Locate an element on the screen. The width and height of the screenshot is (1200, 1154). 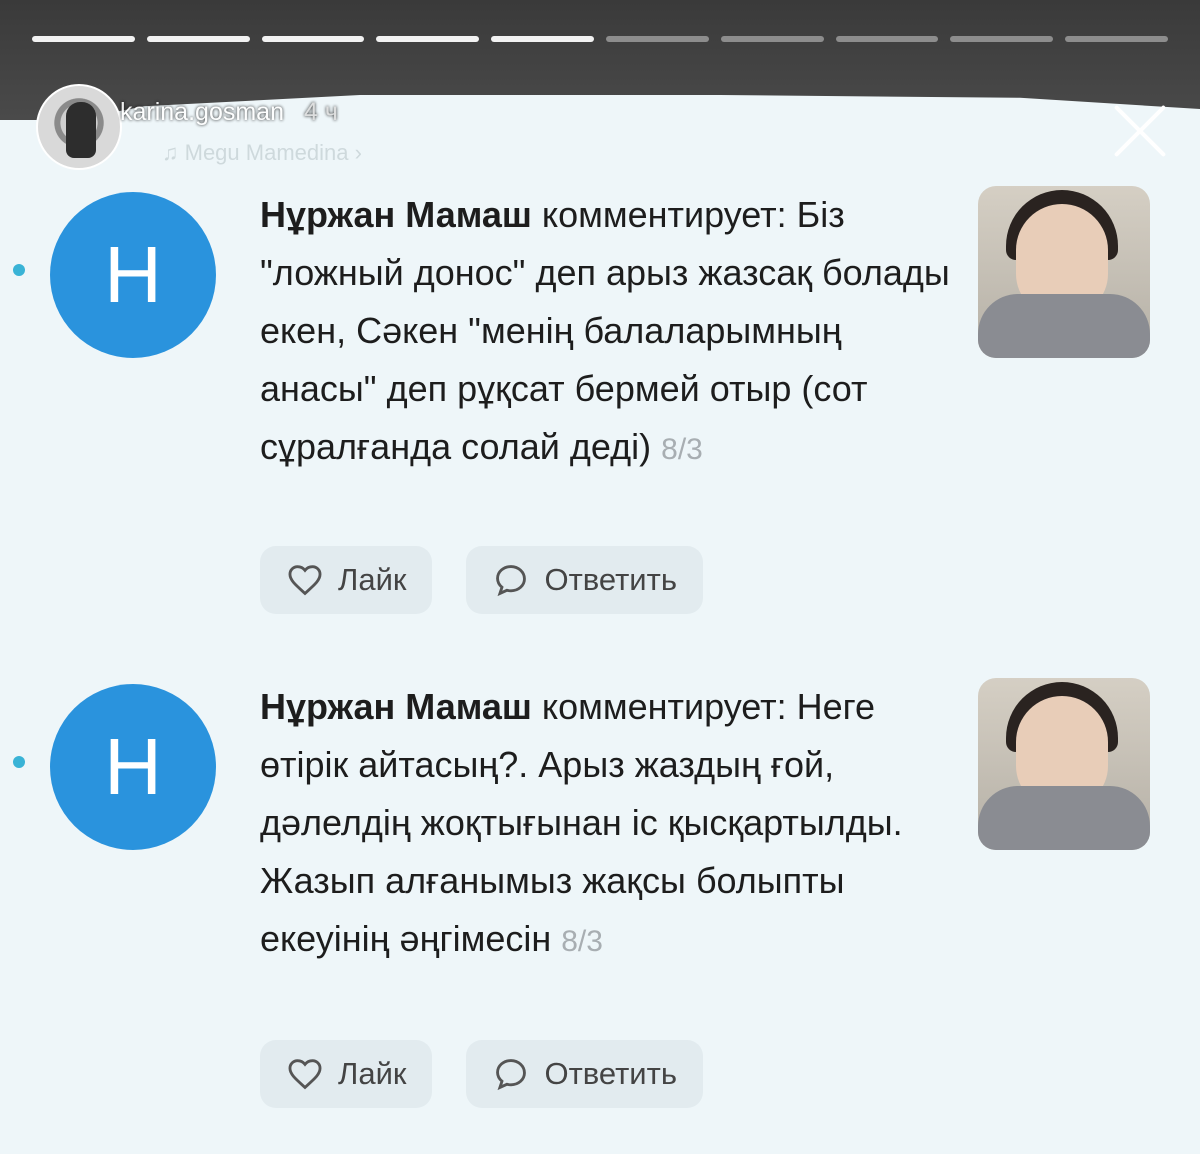
story-username: karina.gosman is located at coordinates (202, 112).